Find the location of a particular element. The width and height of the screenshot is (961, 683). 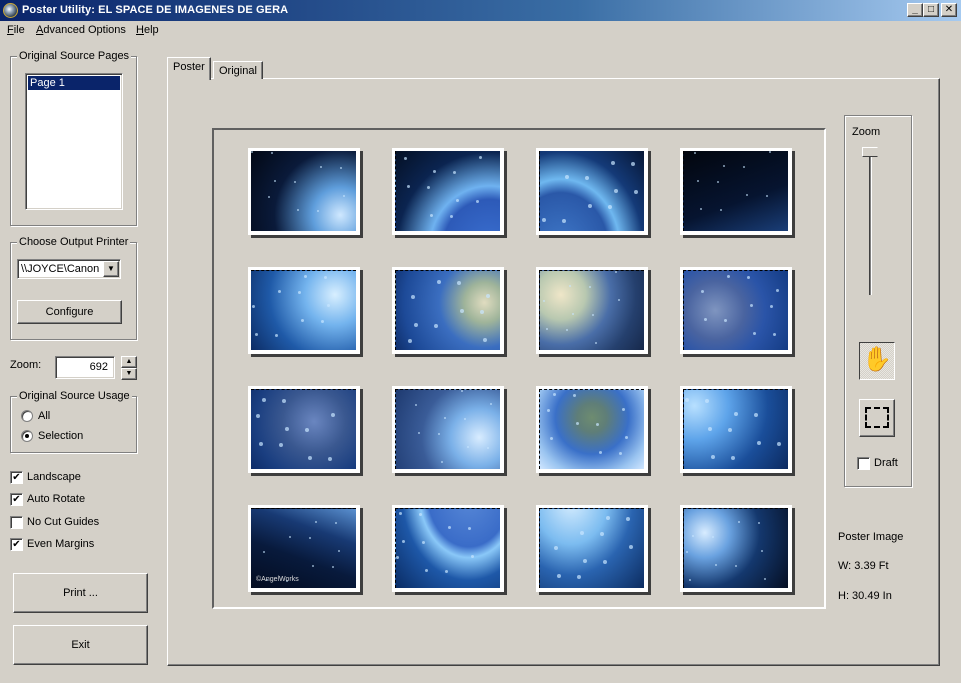

select-tool-button is located at coordinates (877, 418).